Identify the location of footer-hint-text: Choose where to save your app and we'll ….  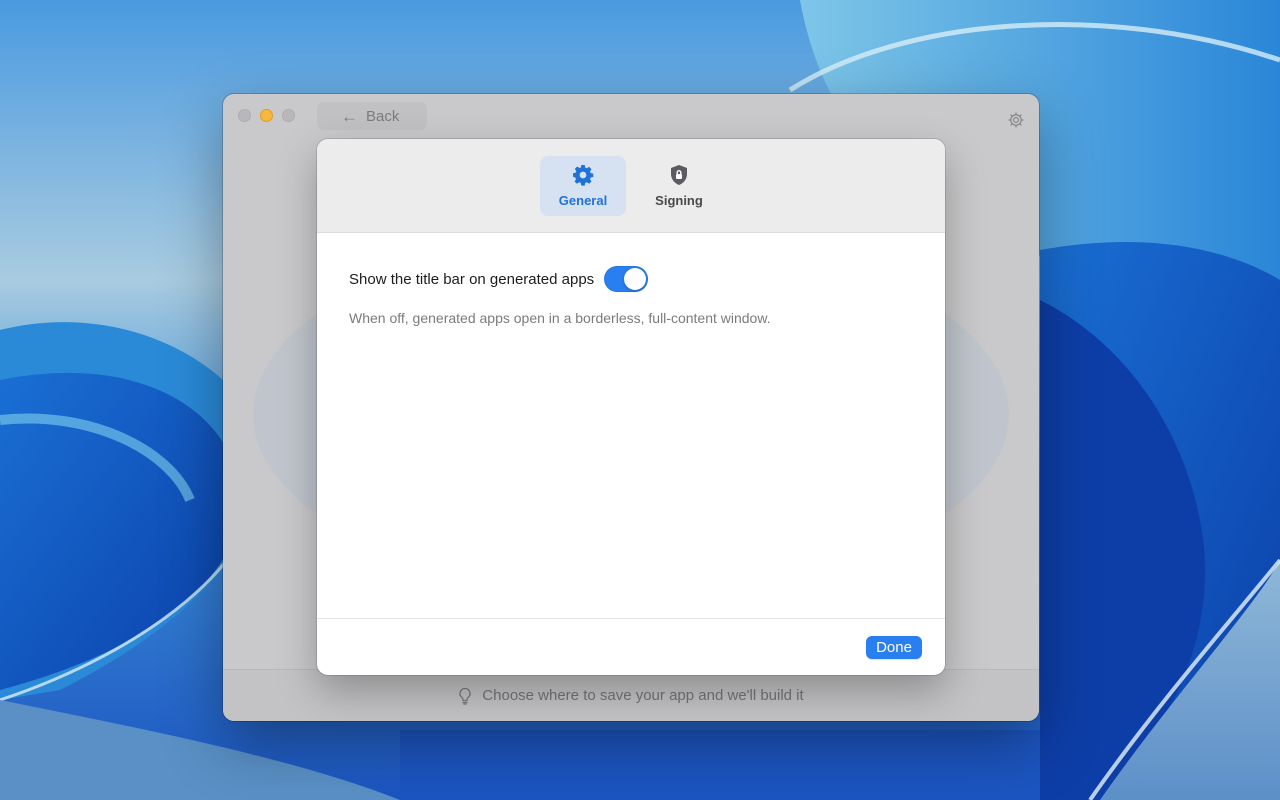
(643, 695).